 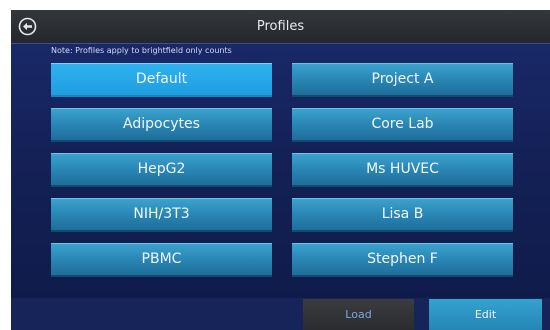 What do you see at coordinates (161, 125) in the screenshot?
I see `profile-button: Adipocytes` at bounding box center [161, 125].